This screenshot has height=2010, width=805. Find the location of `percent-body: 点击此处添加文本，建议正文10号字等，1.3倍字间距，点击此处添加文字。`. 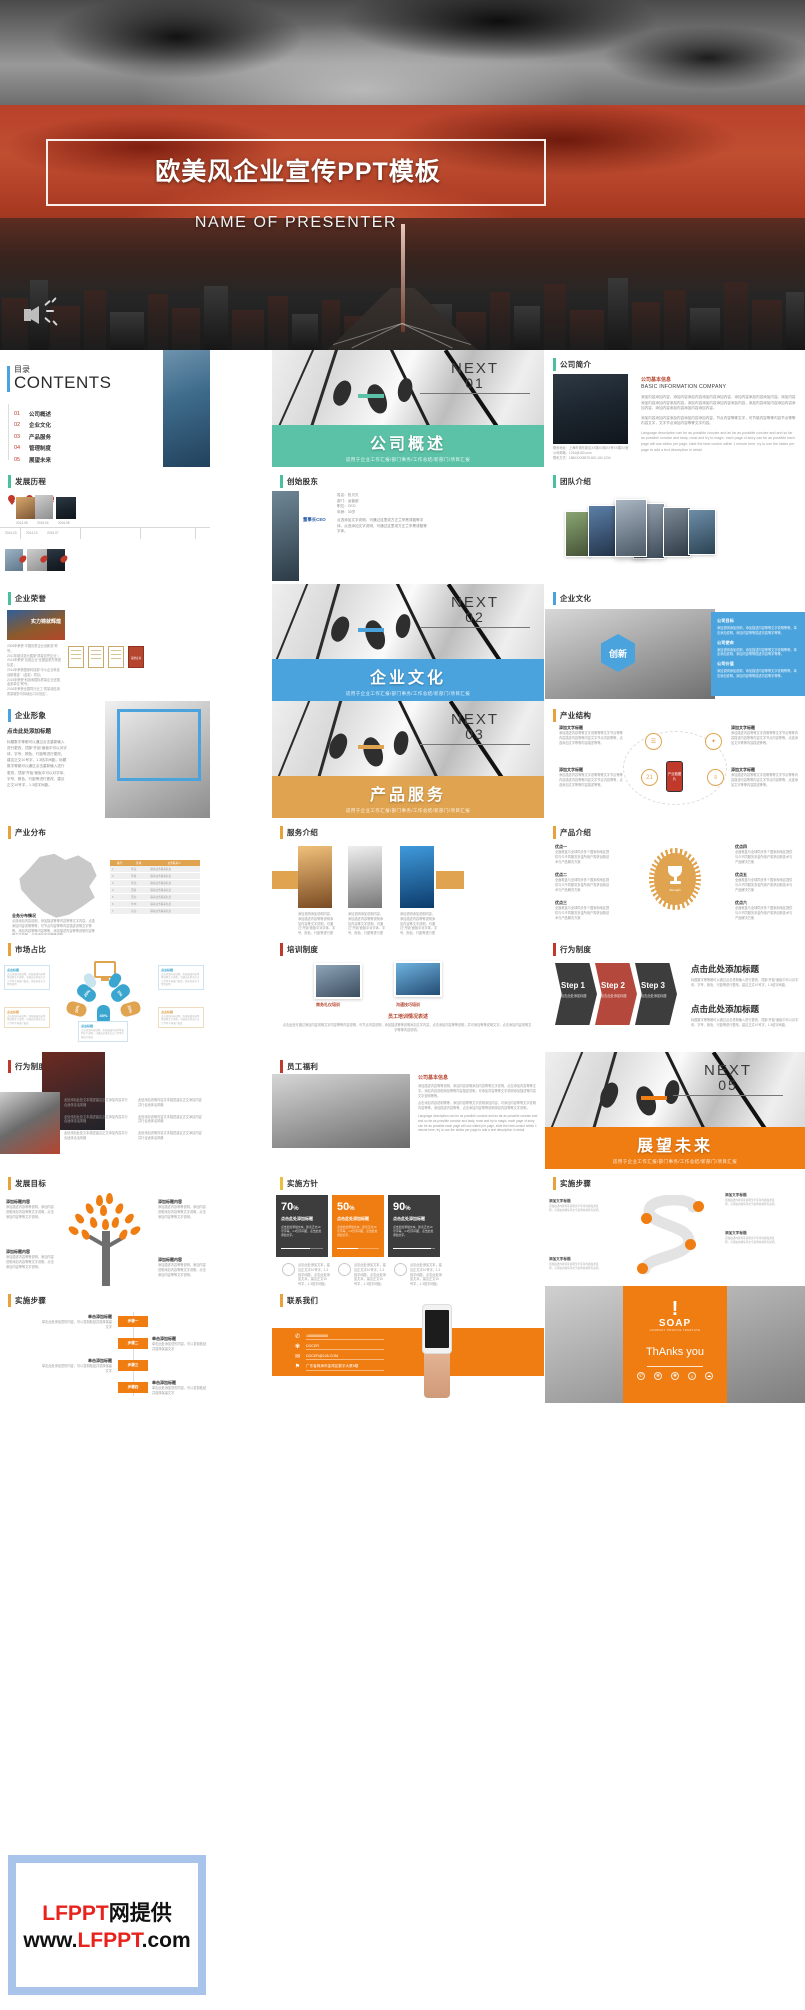

percent-body: 点击此处添加文本，建议正文10号字等，1.3倍字间距，点击此处添加文字。 is located at coordinates (357, 1231).